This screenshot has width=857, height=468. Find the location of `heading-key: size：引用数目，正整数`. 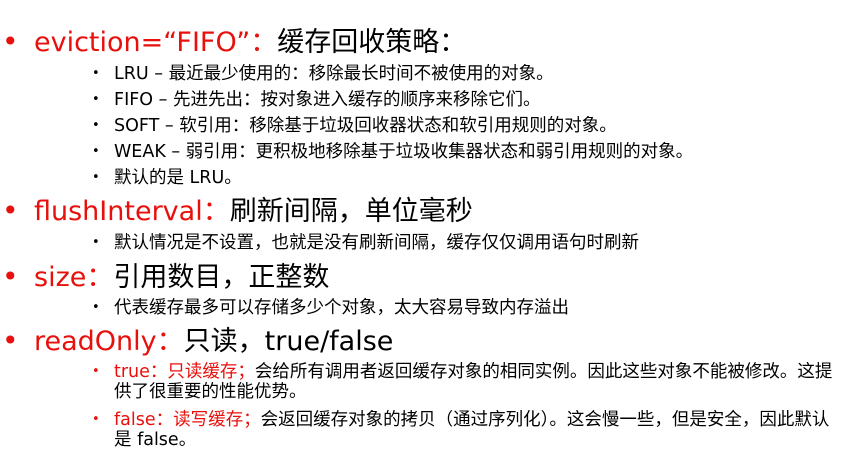

heading-key: size：引用数目，正整数 is located at coordinates (182, 277).